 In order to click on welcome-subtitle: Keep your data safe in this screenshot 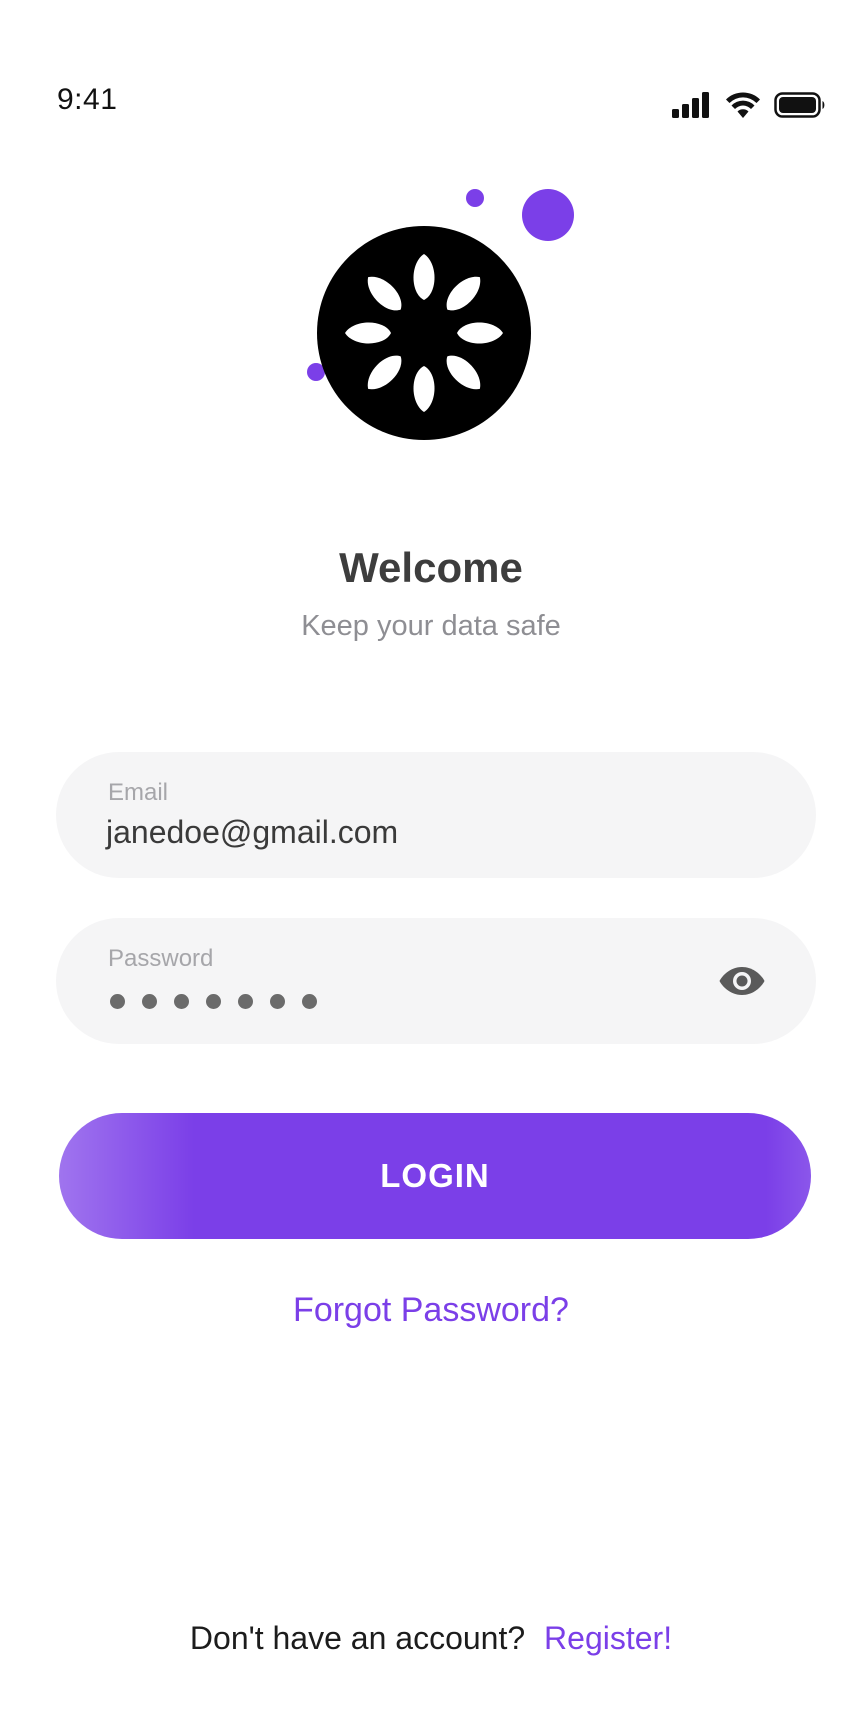, I will do `click(431, 626)`.